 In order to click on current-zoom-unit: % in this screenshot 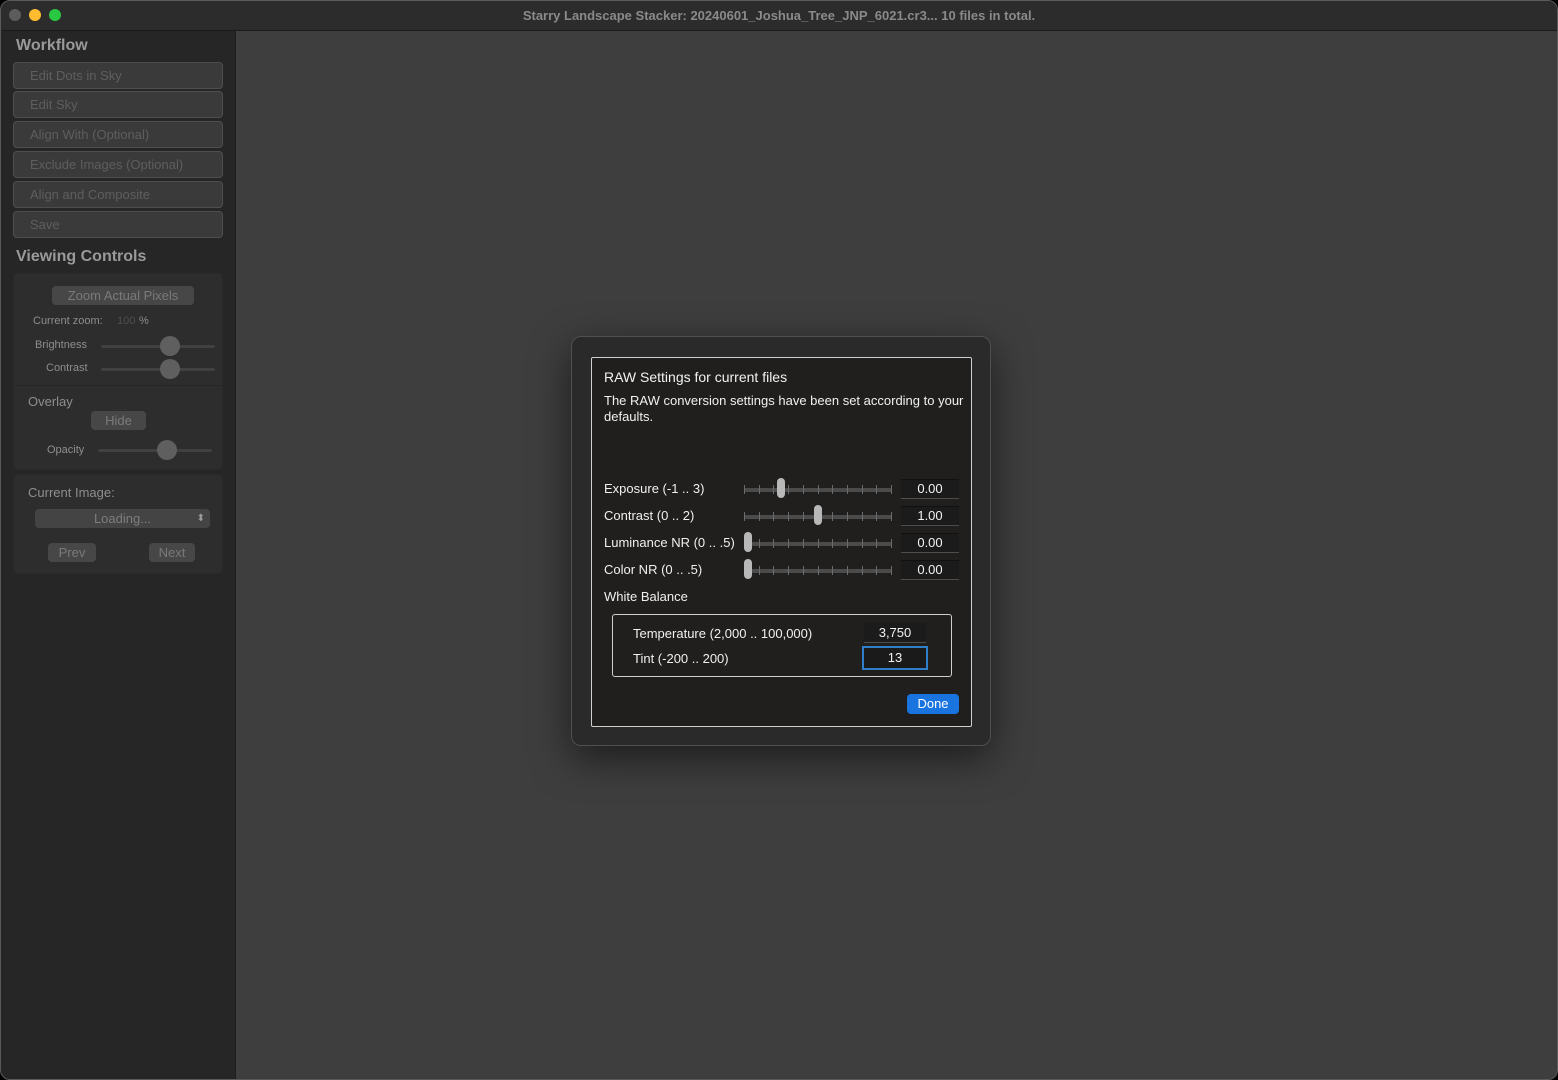, I will do `click(144, 321)`.